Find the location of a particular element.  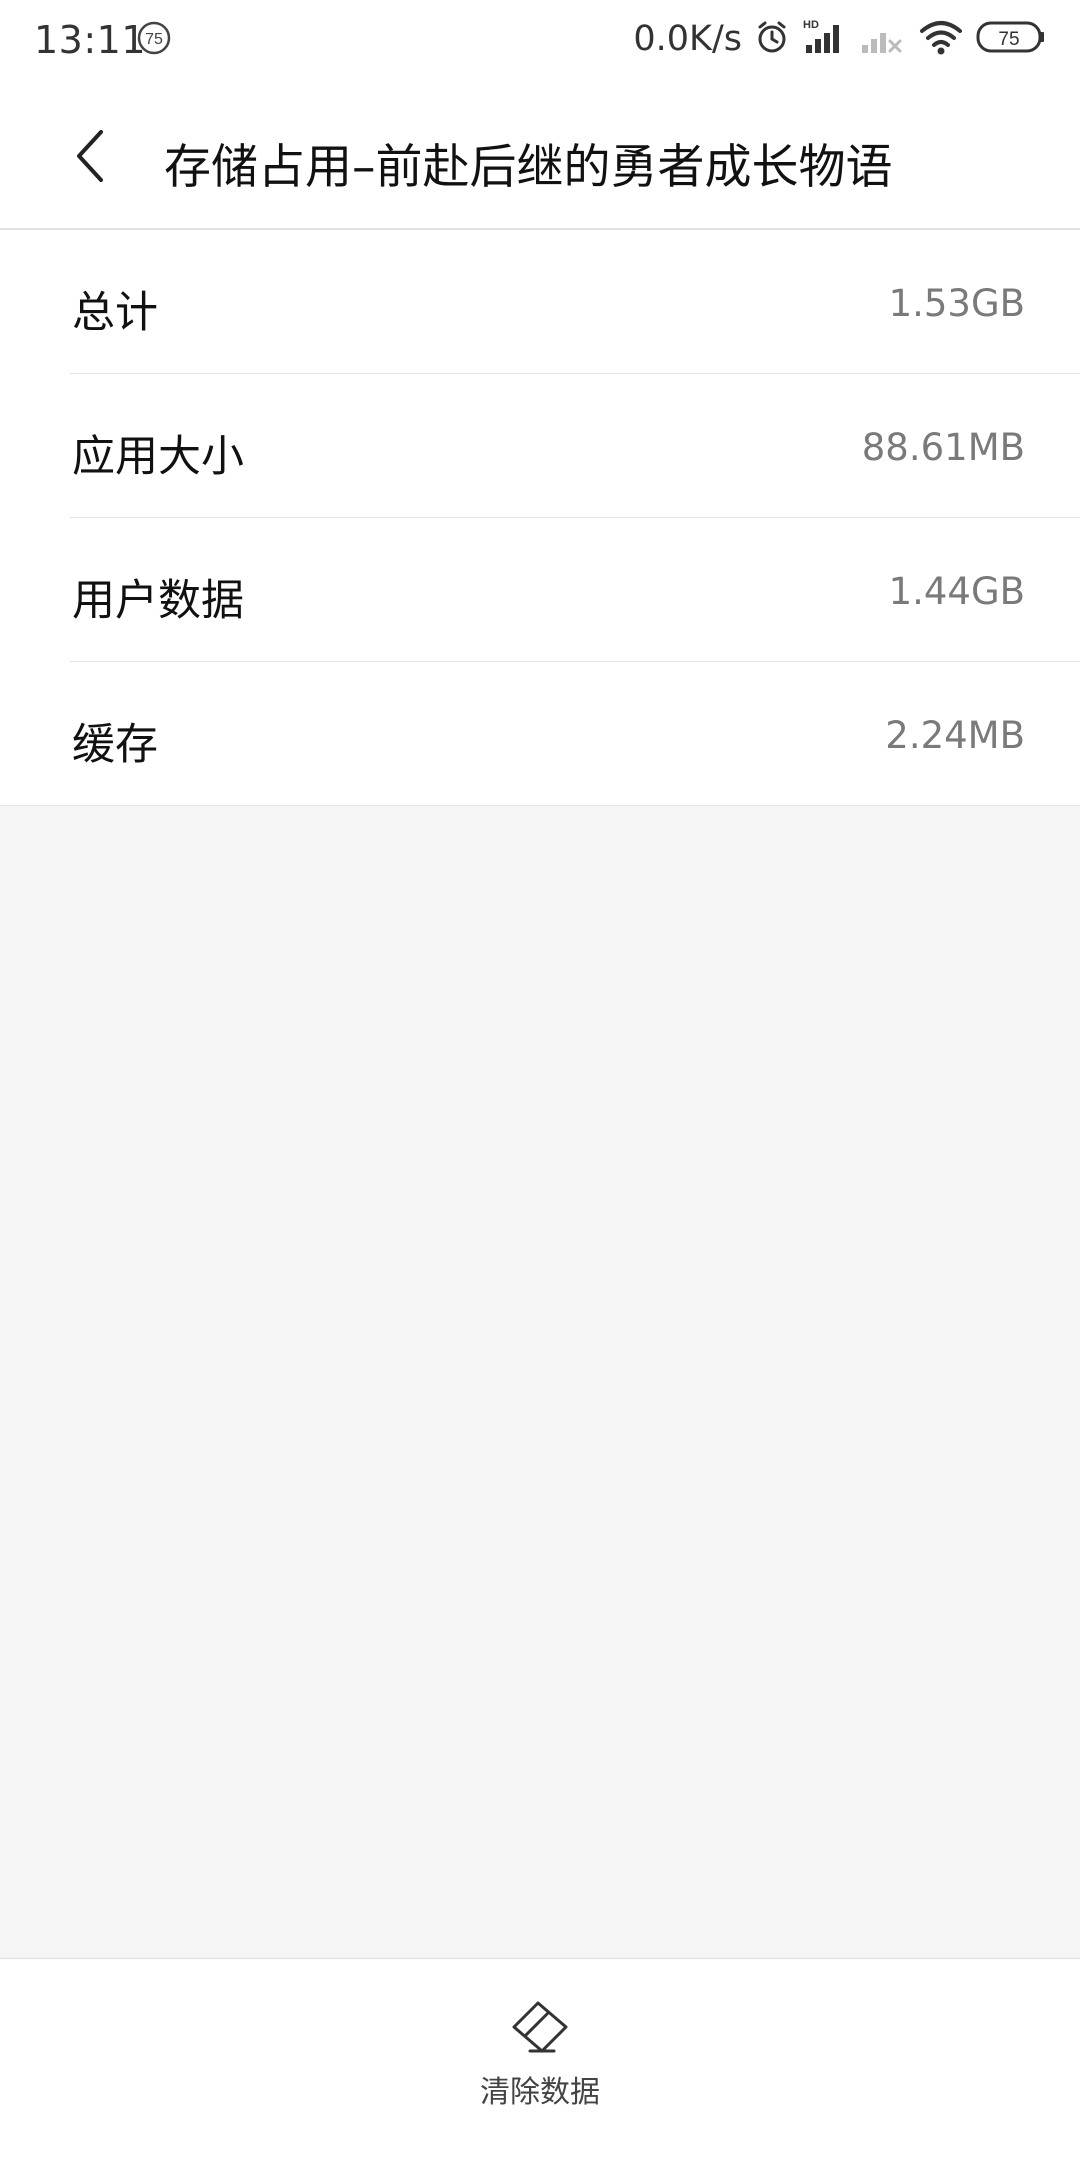

net-speed: 0.0K/s is located at coordinates (687, 39).